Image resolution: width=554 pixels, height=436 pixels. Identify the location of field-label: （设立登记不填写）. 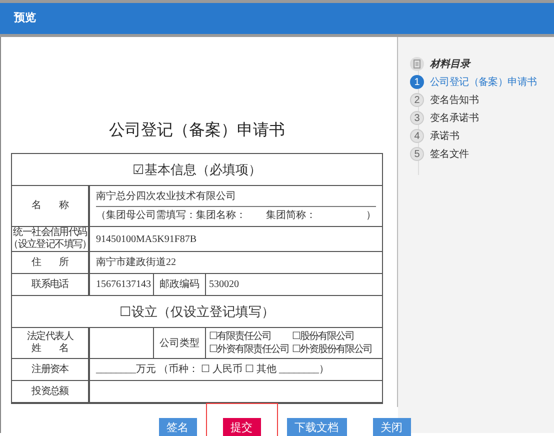
(50, 245).